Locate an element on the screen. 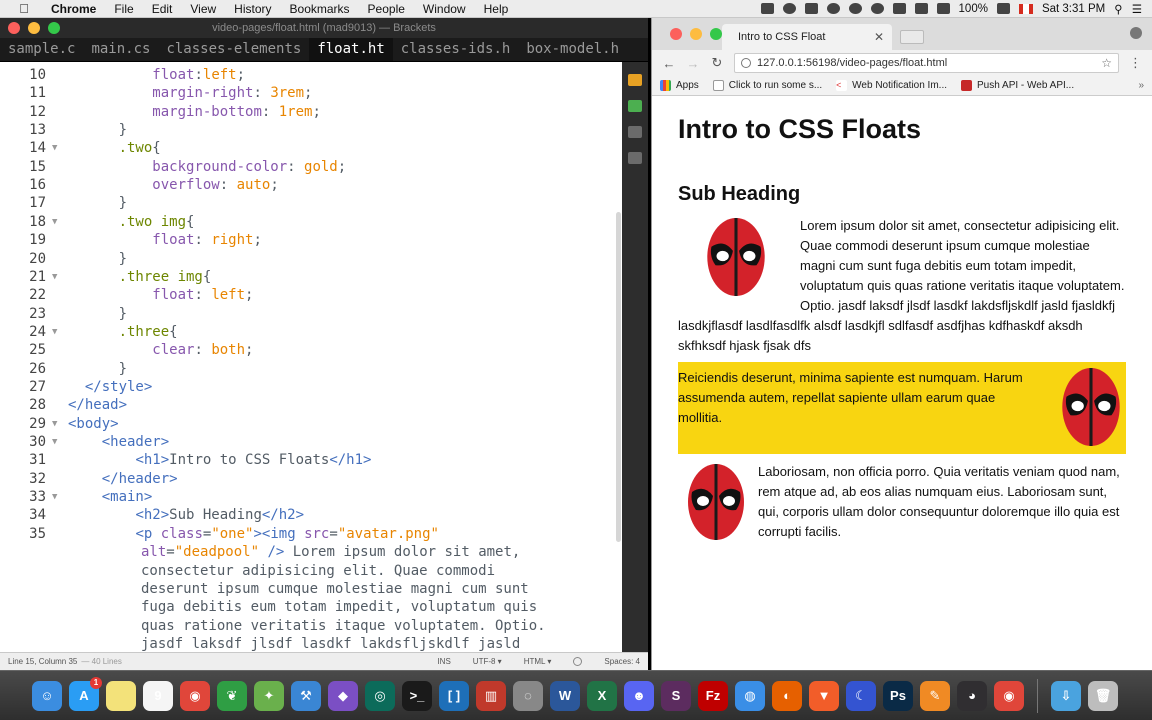 This screenshot has height=720, width=1152. slack-icon: S is located at coordinates (676, 695).